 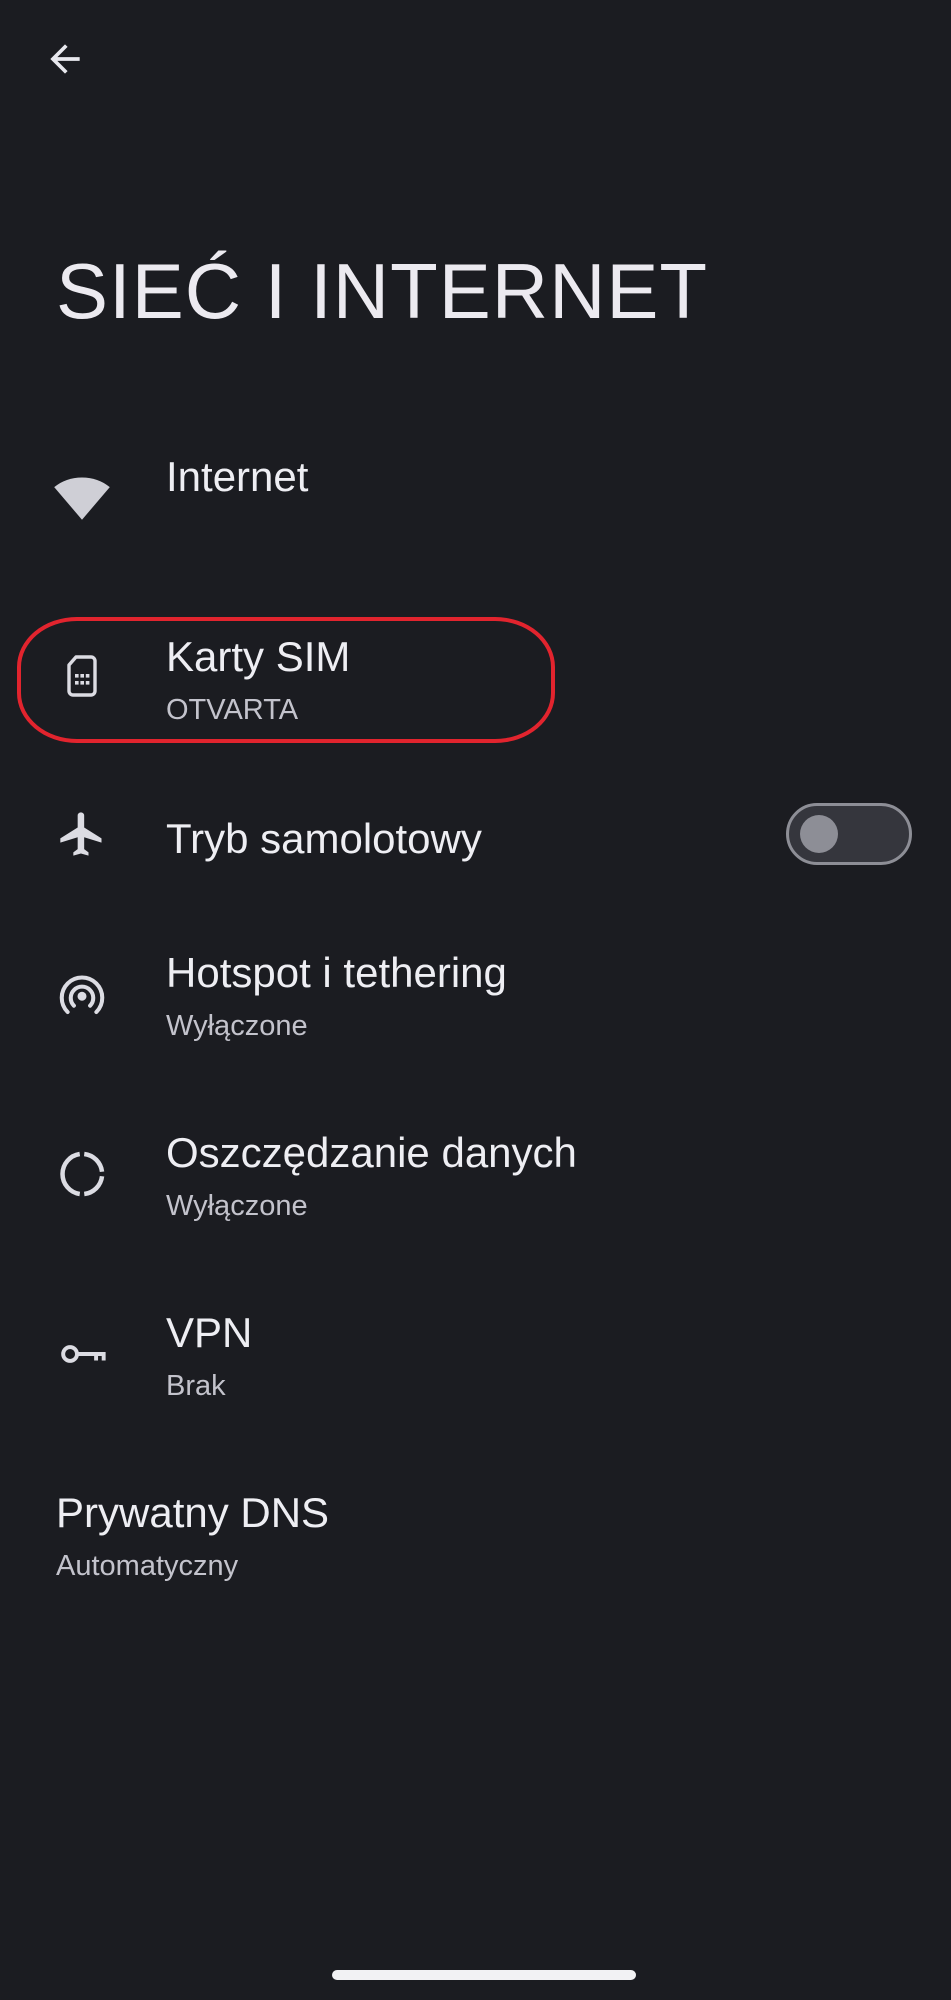 I want to click on item-label: Hotspot i tethering, so click(x=336, y=972).